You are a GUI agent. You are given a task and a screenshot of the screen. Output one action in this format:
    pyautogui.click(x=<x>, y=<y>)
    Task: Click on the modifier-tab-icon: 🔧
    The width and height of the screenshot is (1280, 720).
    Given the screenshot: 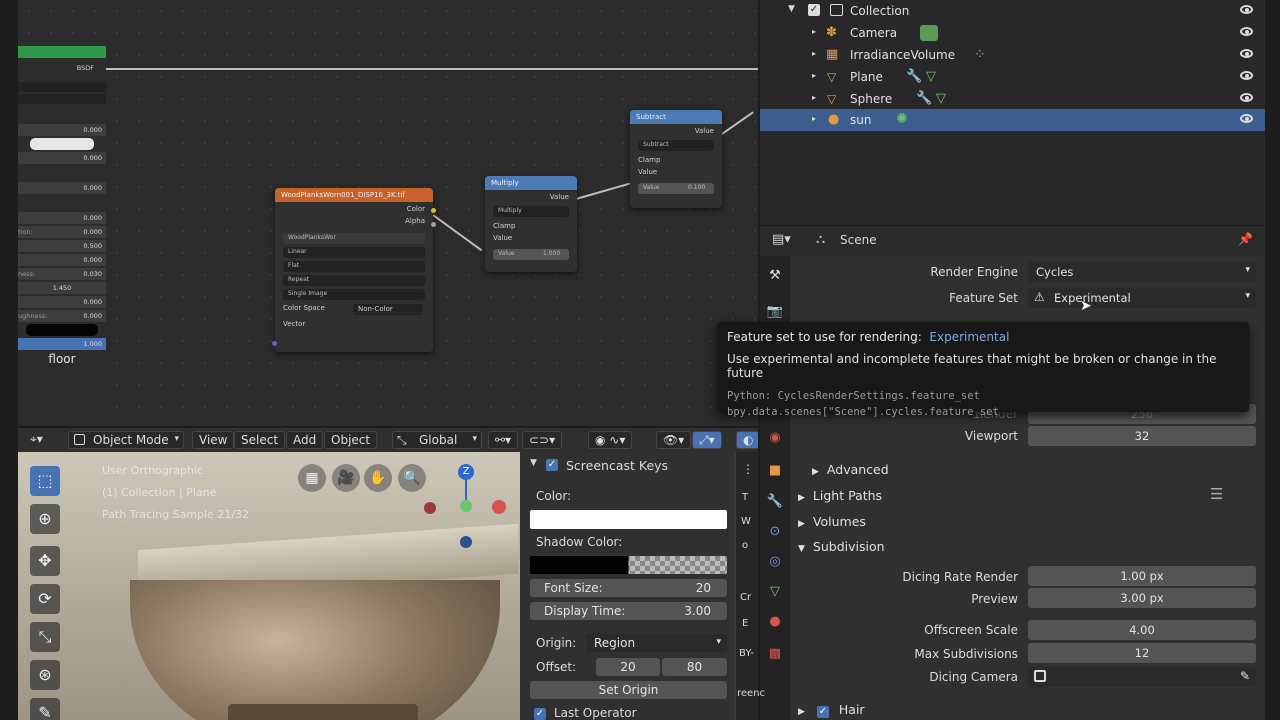 What is the action you would take?
    pyautogui.click(x=775, y=502)
    